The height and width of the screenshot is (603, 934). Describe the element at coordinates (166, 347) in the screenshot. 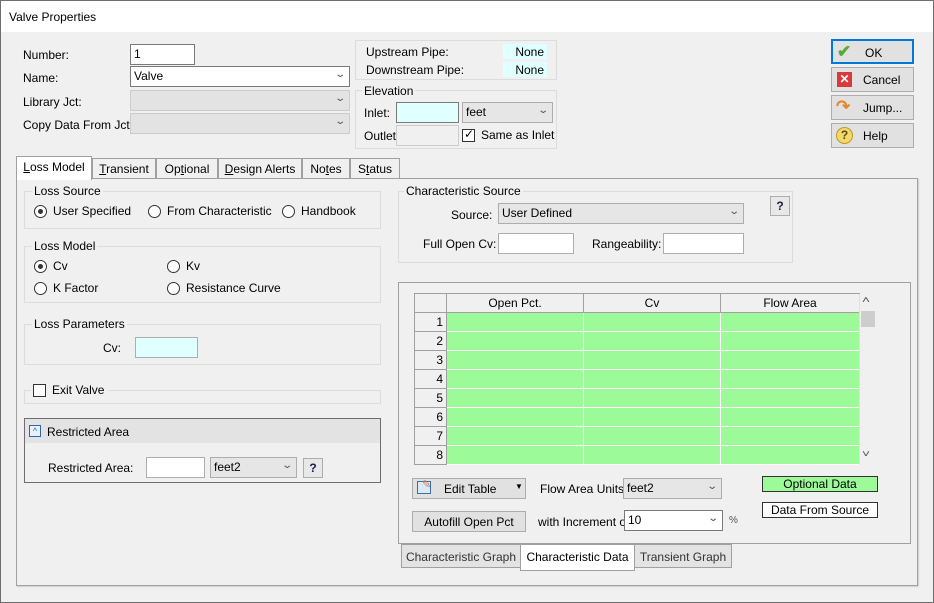

I see `cv-input` at that location.